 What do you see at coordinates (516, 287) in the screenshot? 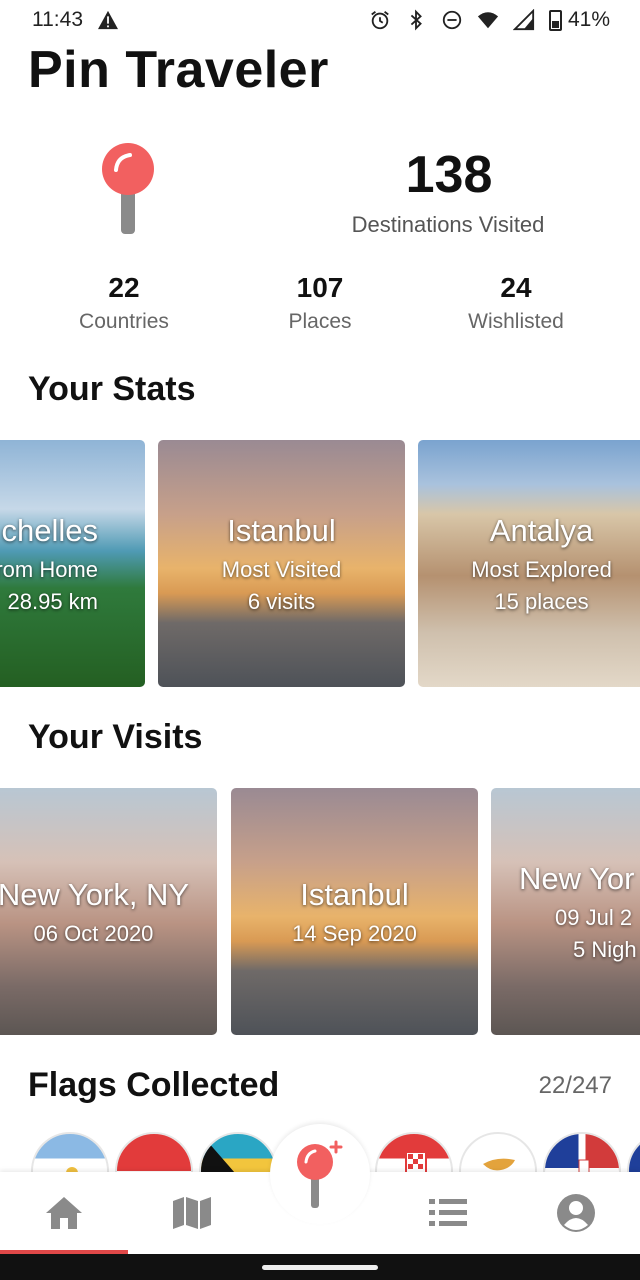
I see `metric-value: 24` at bounding box center [516, 287].